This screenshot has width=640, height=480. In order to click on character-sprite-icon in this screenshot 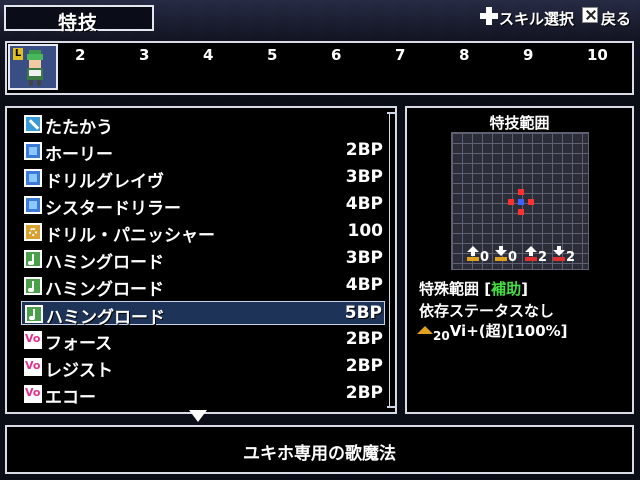, I will do `click(35, 68)`.